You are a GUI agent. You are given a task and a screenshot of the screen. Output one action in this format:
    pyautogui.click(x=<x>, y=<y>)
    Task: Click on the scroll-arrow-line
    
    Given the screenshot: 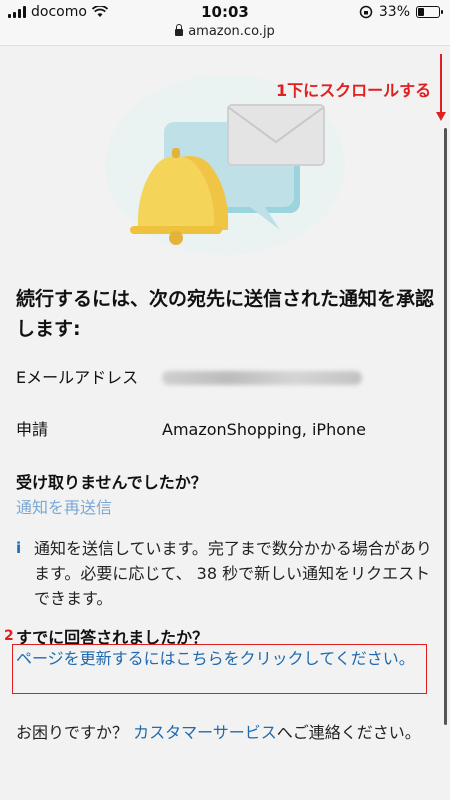 What is the action you would take?
    pyautogui.click(x=441, y=84)
    